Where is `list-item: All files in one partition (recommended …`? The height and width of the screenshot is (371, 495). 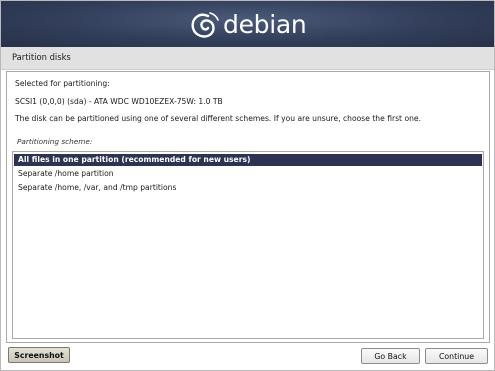 list-item: All files in one partition (recommended … is located at coordinates (248, 160).